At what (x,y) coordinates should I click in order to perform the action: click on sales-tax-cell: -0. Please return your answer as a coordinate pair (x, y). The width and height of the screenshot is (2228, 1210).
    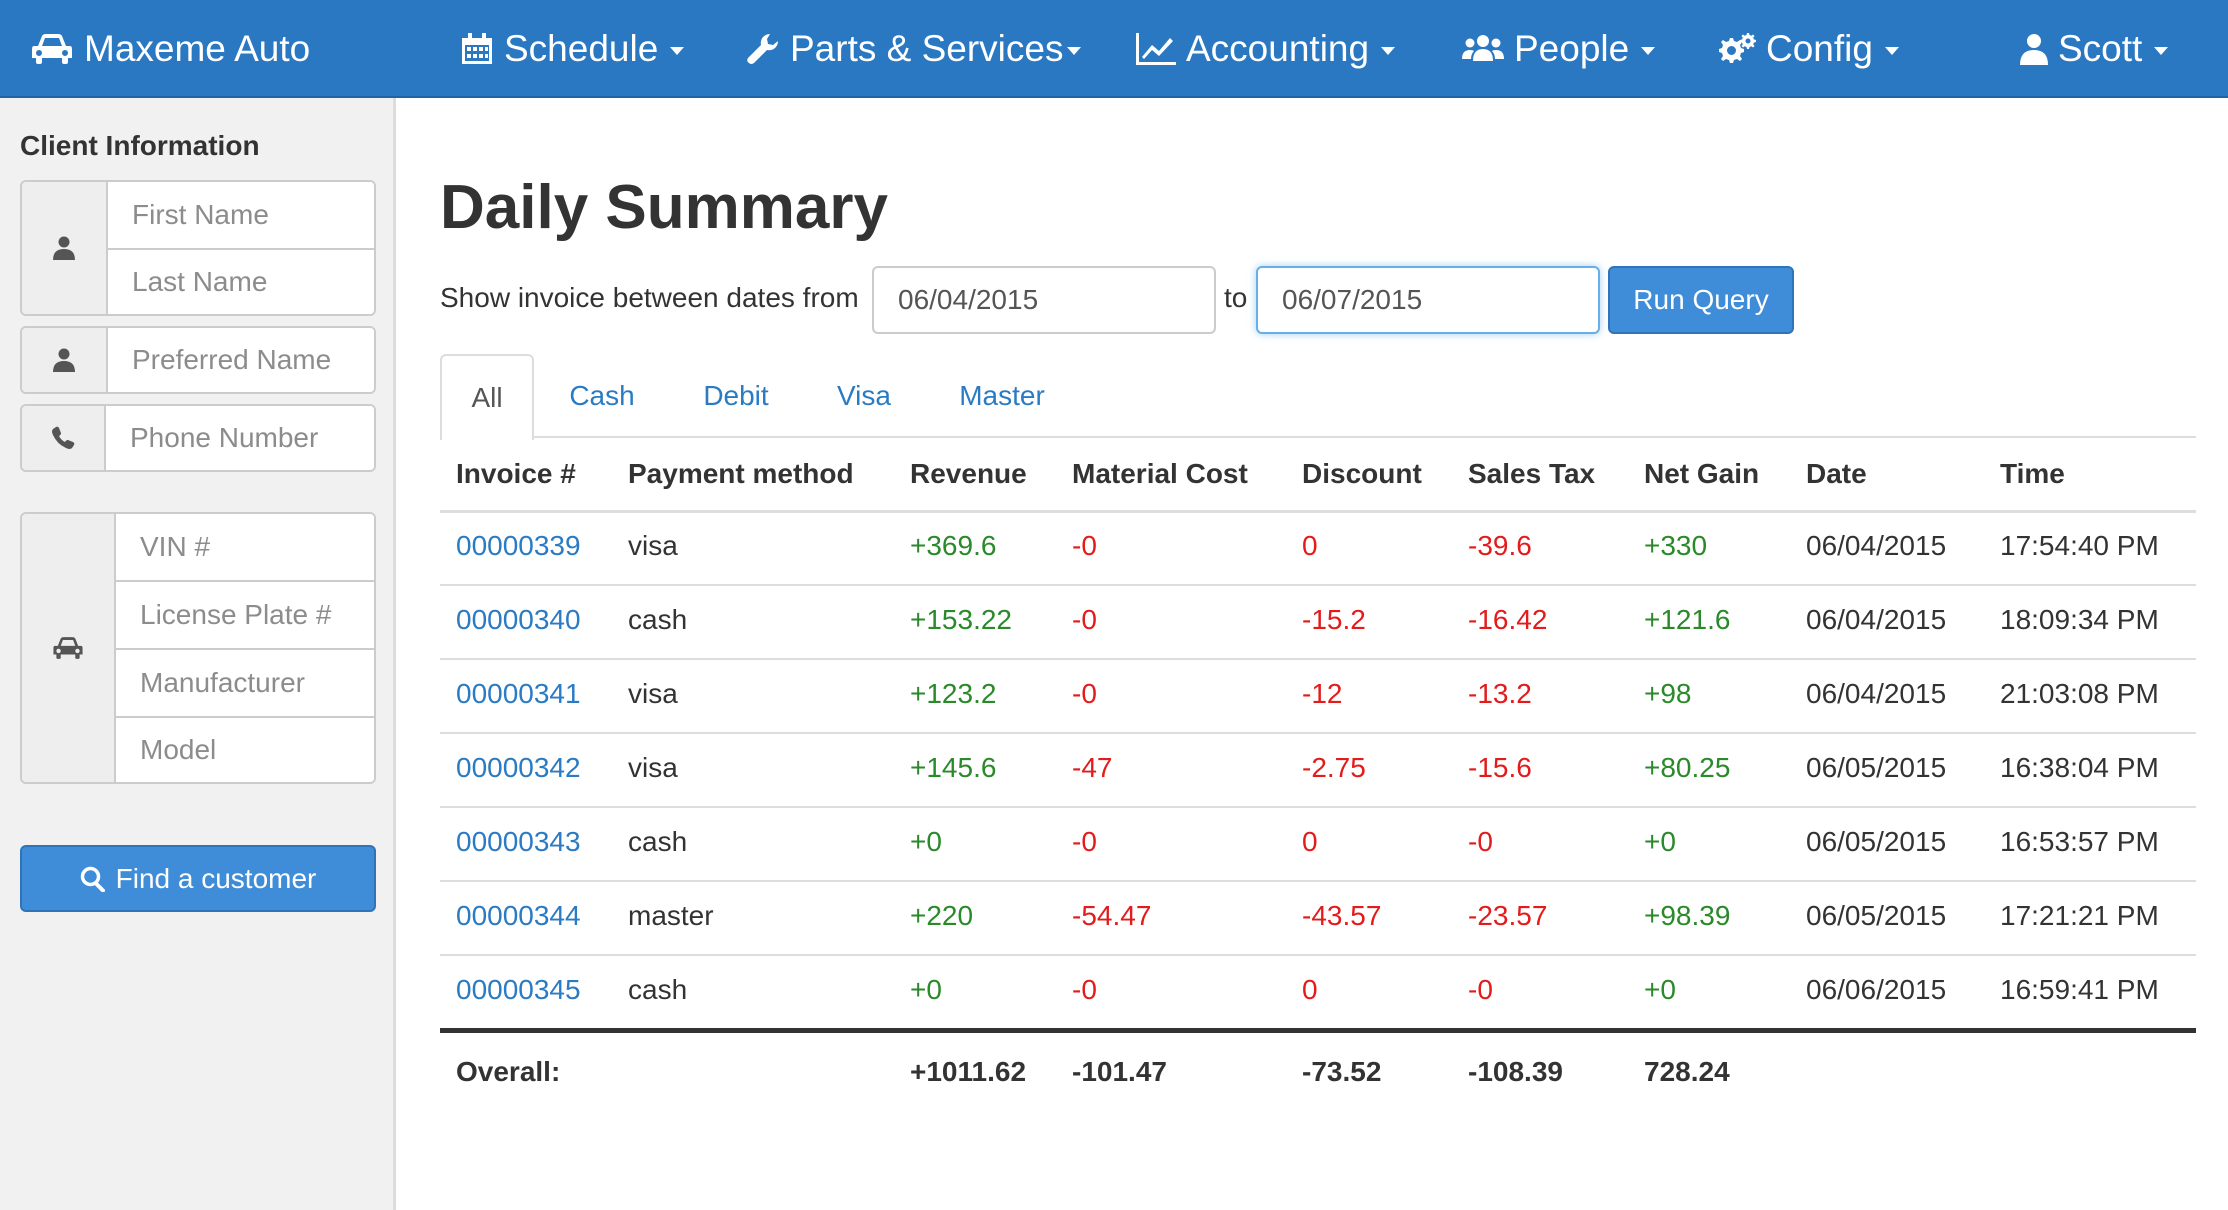
    Looking at the image, I should click on (1480, 841).